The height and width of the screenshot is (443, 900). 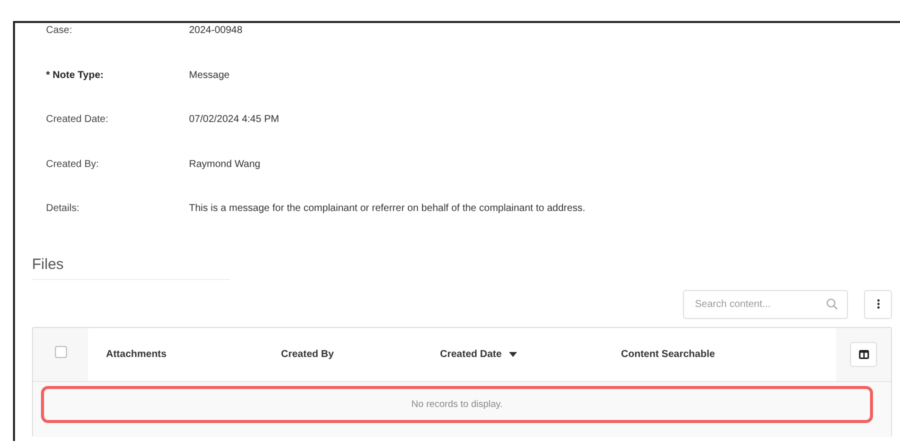 What do you see at coordinates (668, 354) in the screenshot?
I see `column-header: Content Searchable` at bounding box center [668, 354].